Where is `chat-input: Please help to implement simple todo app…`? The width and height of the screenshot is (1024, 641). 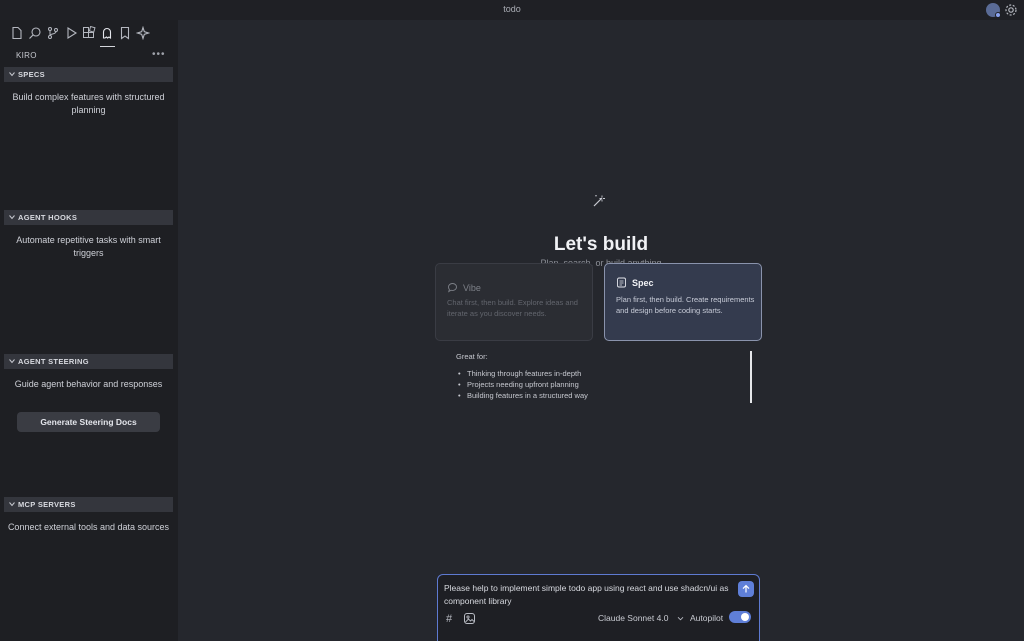
chat-input: Please help to implement simple todo app… is located at coordinates (586, 595).